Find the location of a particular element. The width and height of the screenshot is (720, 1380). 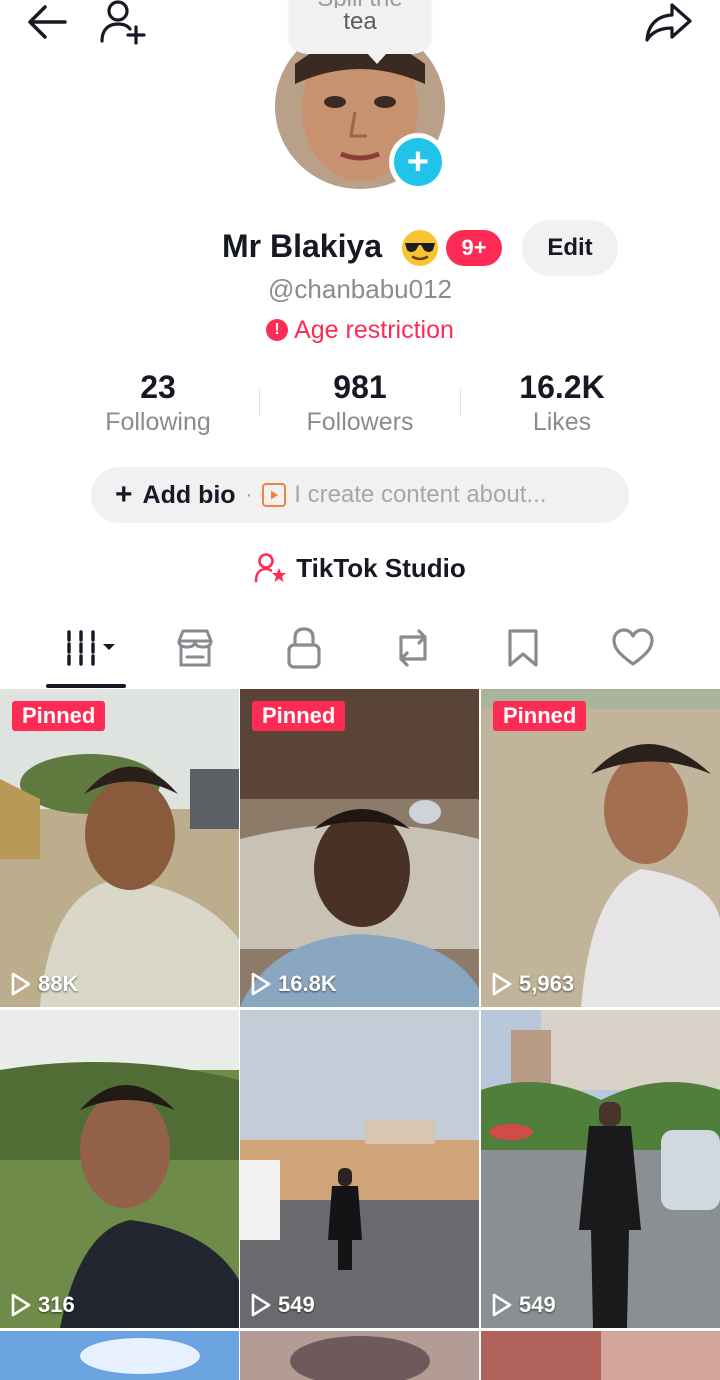

stat-followers: 981 Followers is located at coordinates (360, 403).